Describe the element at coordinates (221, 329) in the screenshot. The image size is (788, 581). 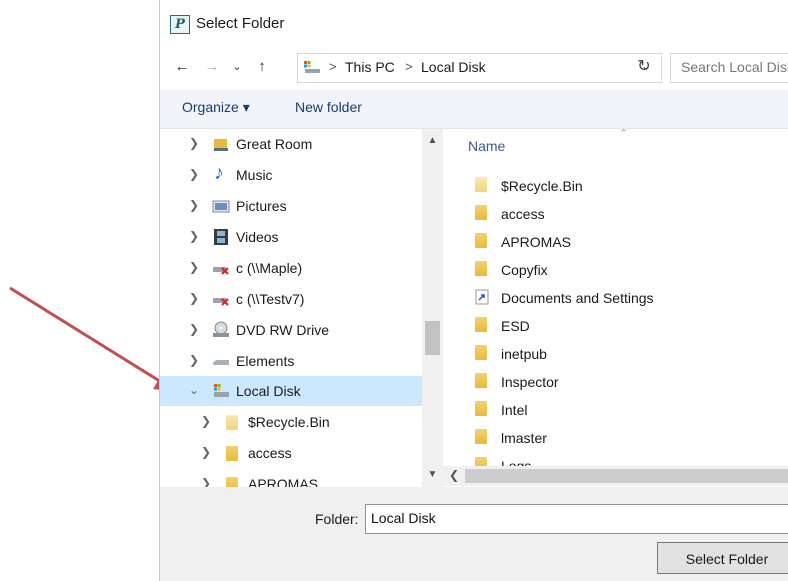
I see `dvd-drive-icon` at that location.